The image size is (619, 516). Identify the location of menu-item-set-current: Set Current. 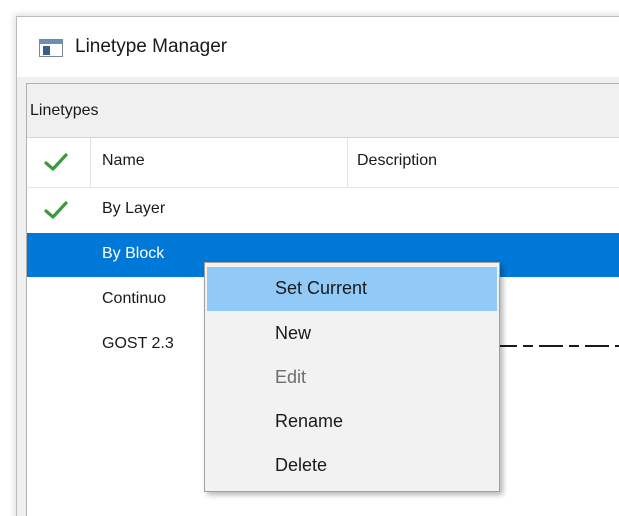
(352, 289).